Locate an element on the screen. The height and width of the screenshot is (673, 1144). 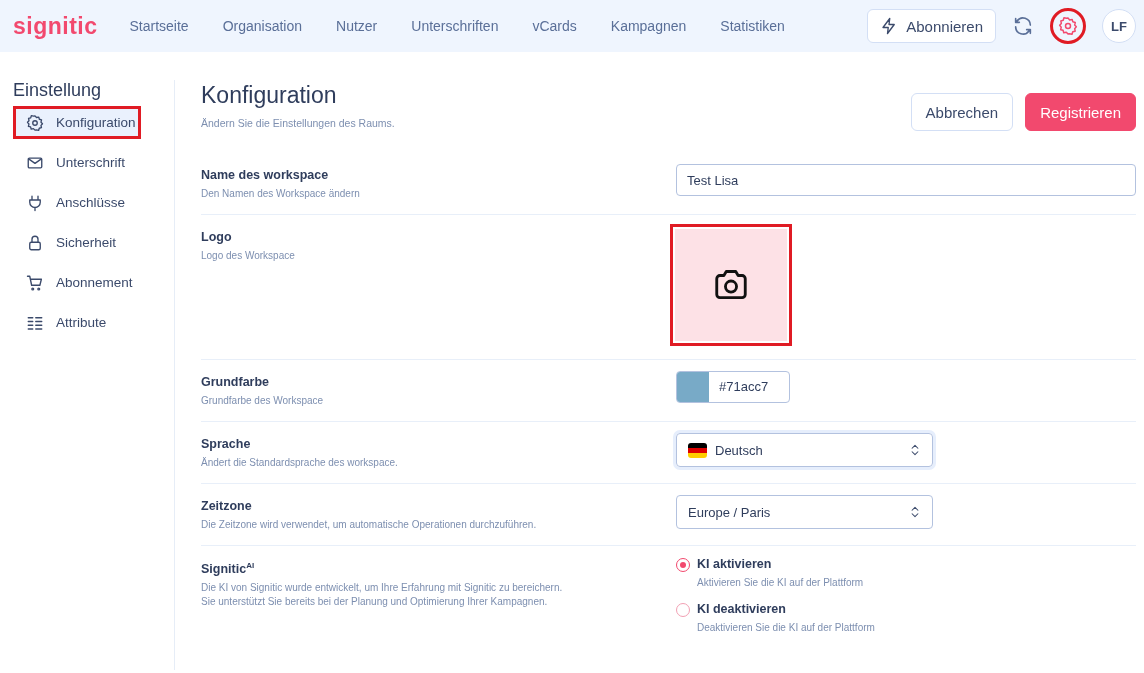
color-value: #71acc7 is located at coordinates (744, 387).